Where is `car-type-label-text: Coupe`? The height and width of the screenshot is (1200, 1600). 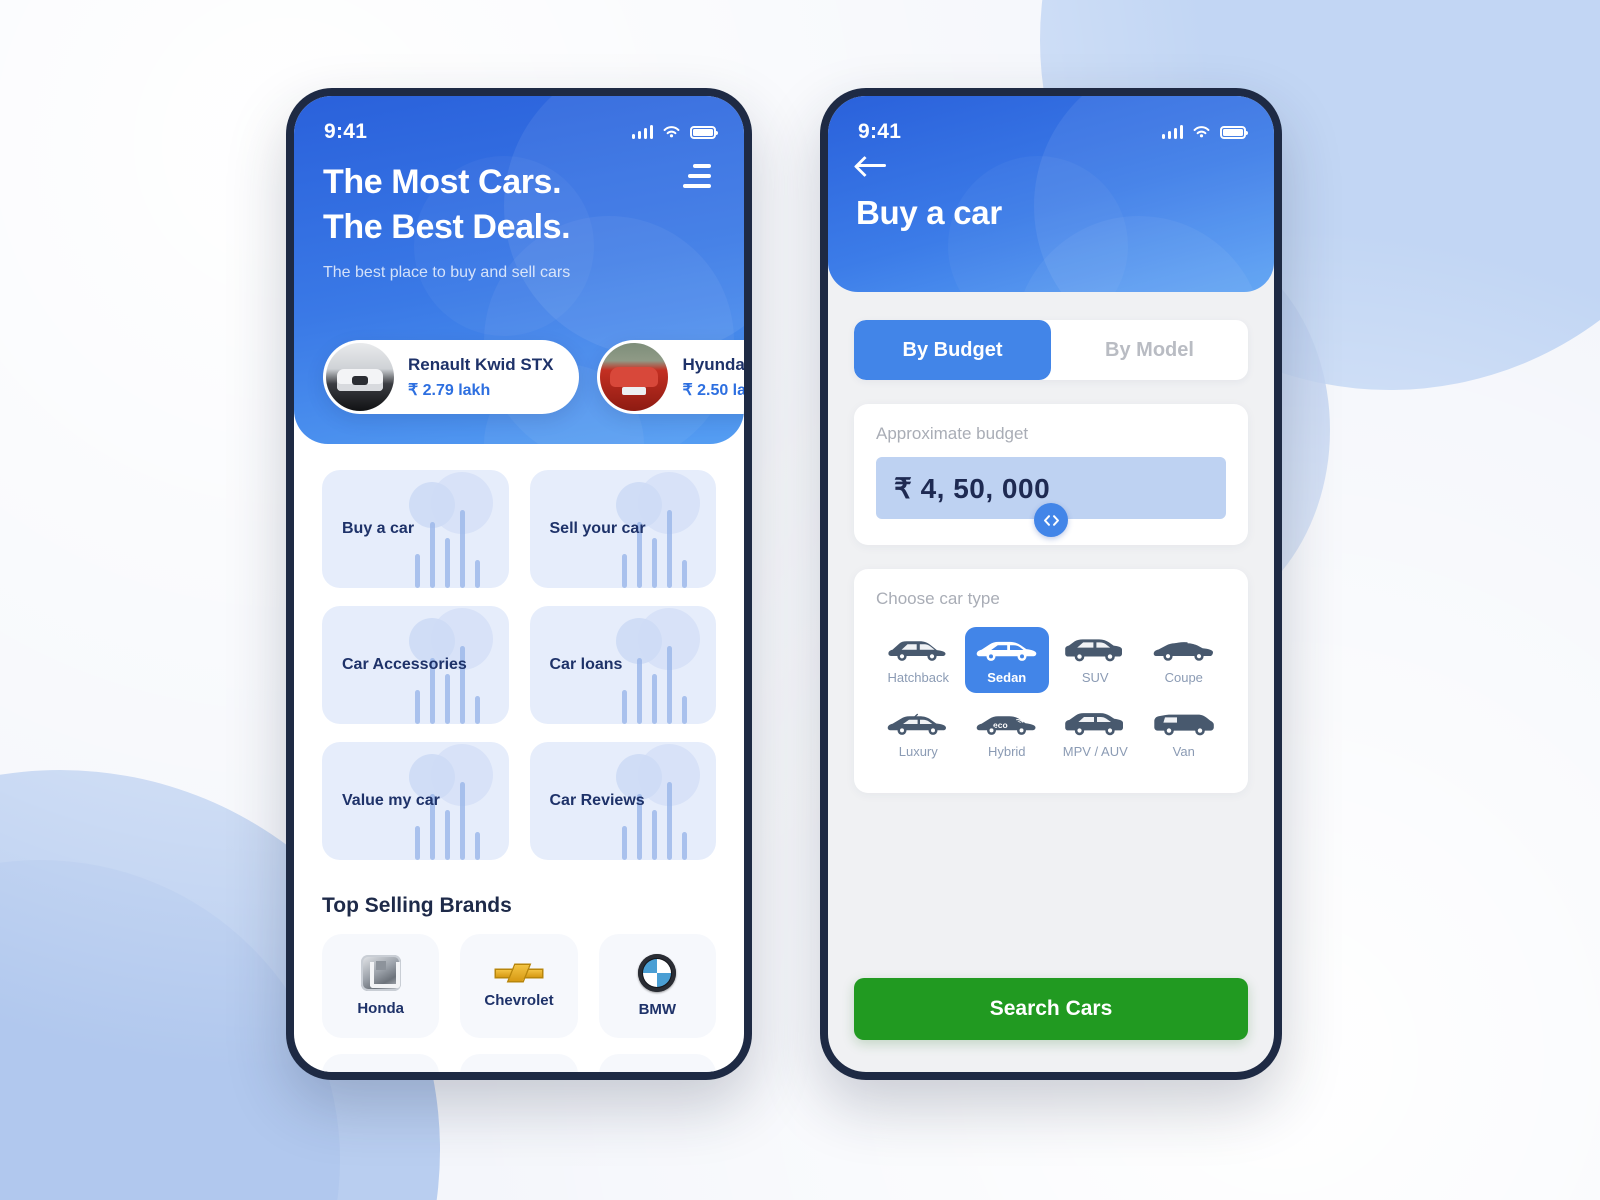
car-type-label-text: Coupe is located at coordinates (1183, 677).